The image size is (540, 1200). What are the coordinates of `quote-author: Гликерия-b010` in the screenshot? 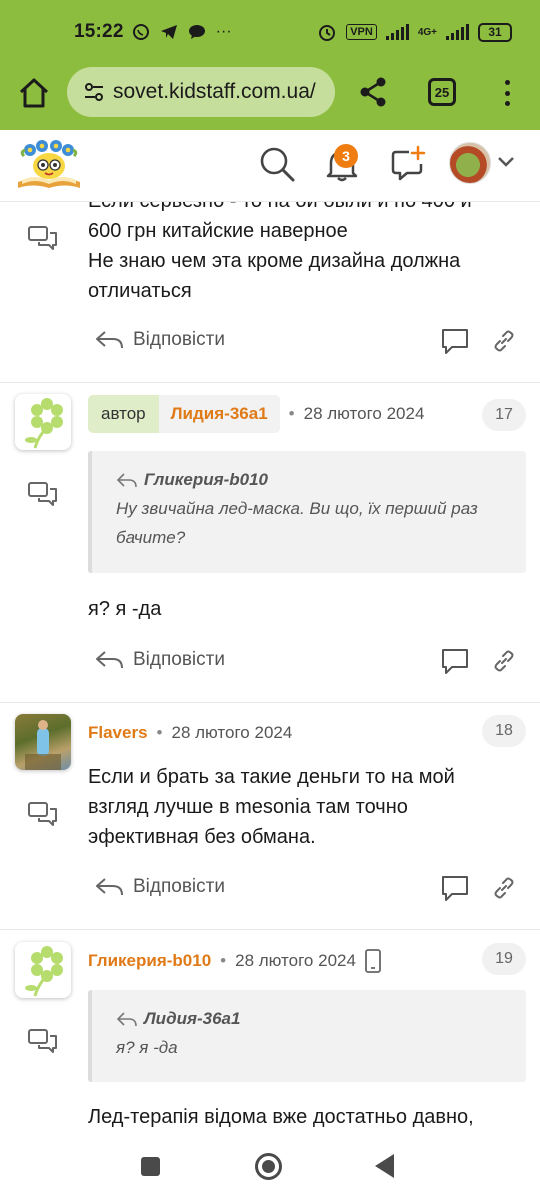 It's located at (311, 479).